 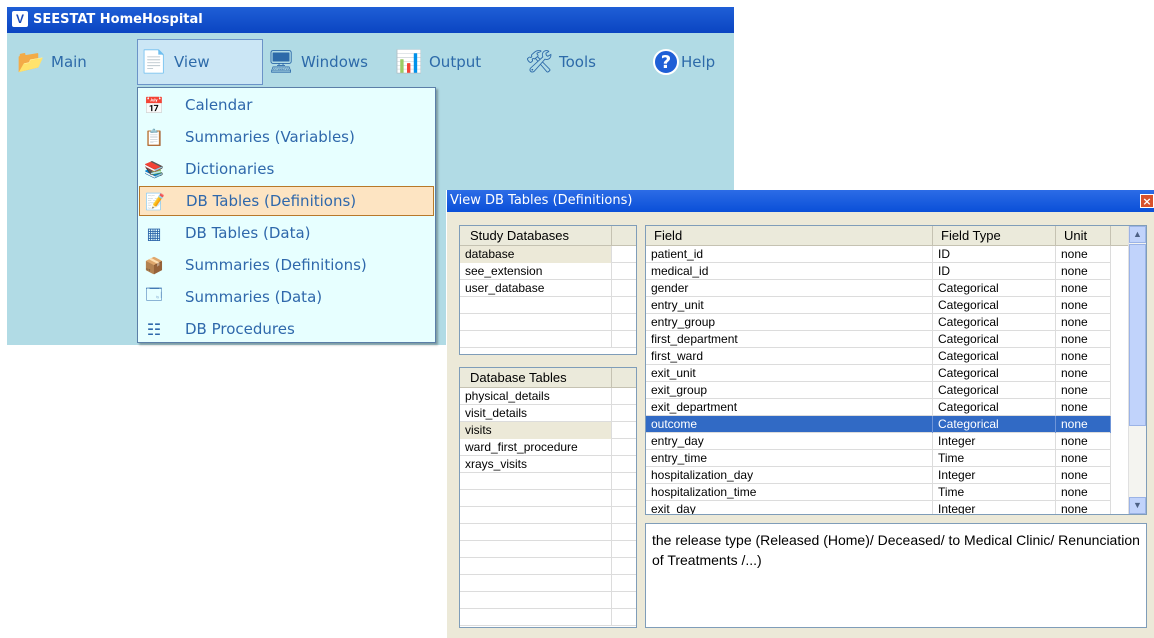 What do you see at coordinates (789, 254) in the screenshot?
I see `field-name-cell: patient_id` at bounding box center [789, 254].